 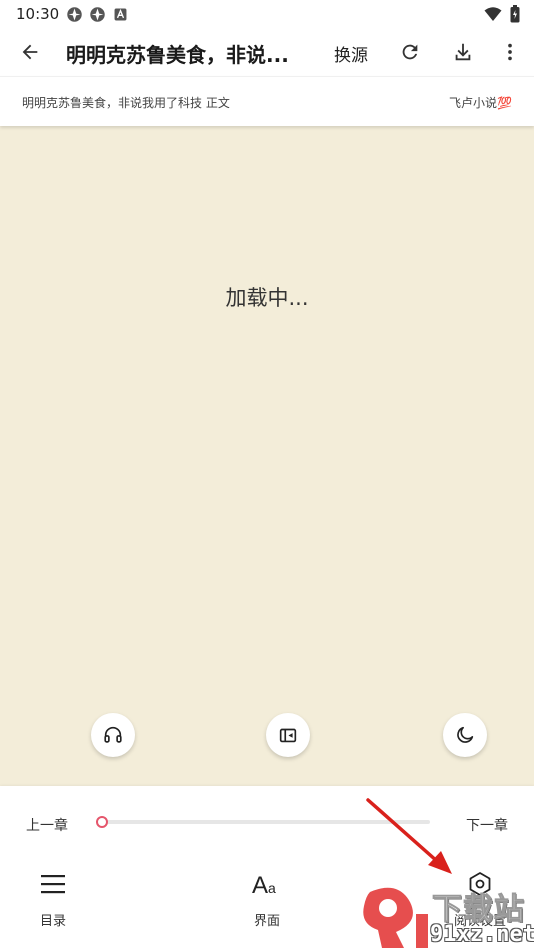 I want to click on more-vert-icon, so click(x=510, y=52).